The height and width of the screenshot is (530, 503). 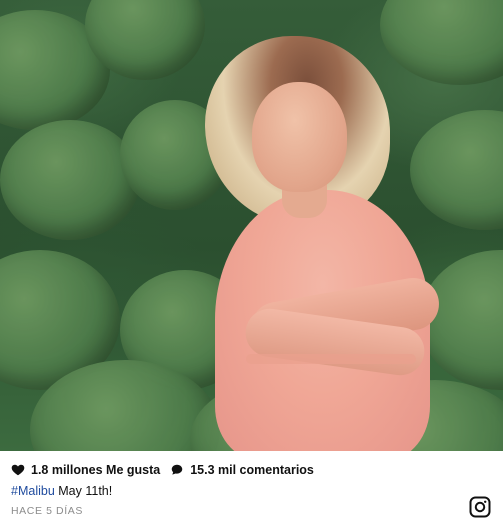 What do you see at coordinates (18, 470) in the screenshot?
I see `heart-icon` at bounding box center [18, 470].